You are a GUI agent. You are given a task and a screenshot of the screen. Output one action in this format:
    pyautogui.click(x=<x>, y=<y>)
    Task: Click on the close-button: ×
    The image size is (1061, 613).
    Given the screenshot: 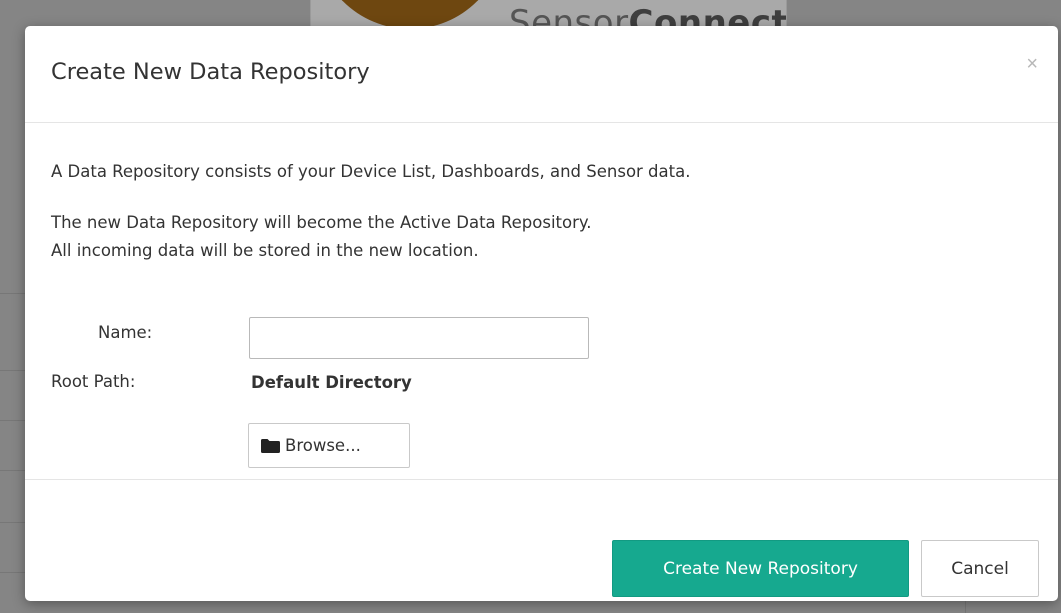 What is the action you would take?
    pyautogui.click(x=1032, y=64)
    